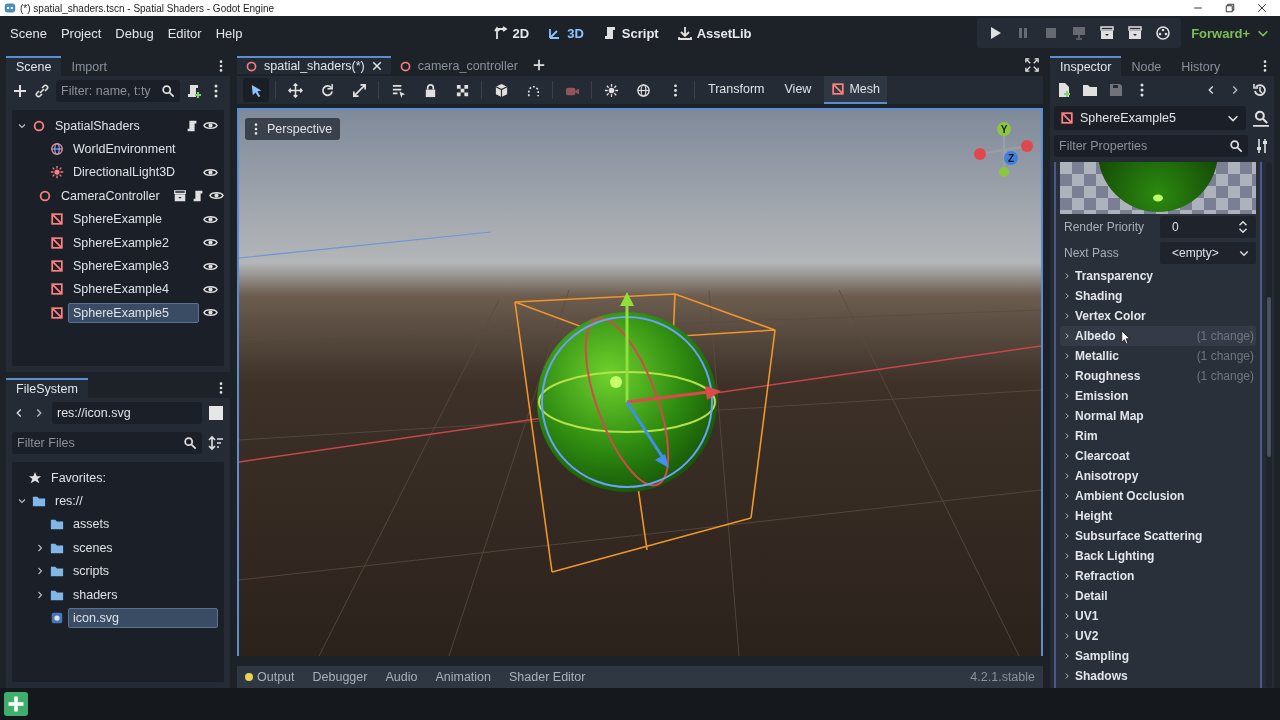 The height and width of the screenshot is (720, 1280). What do you see at coordinates (194, 91) in the screenshot?
I see `script-add-icon` at bounding box center [194, 91].